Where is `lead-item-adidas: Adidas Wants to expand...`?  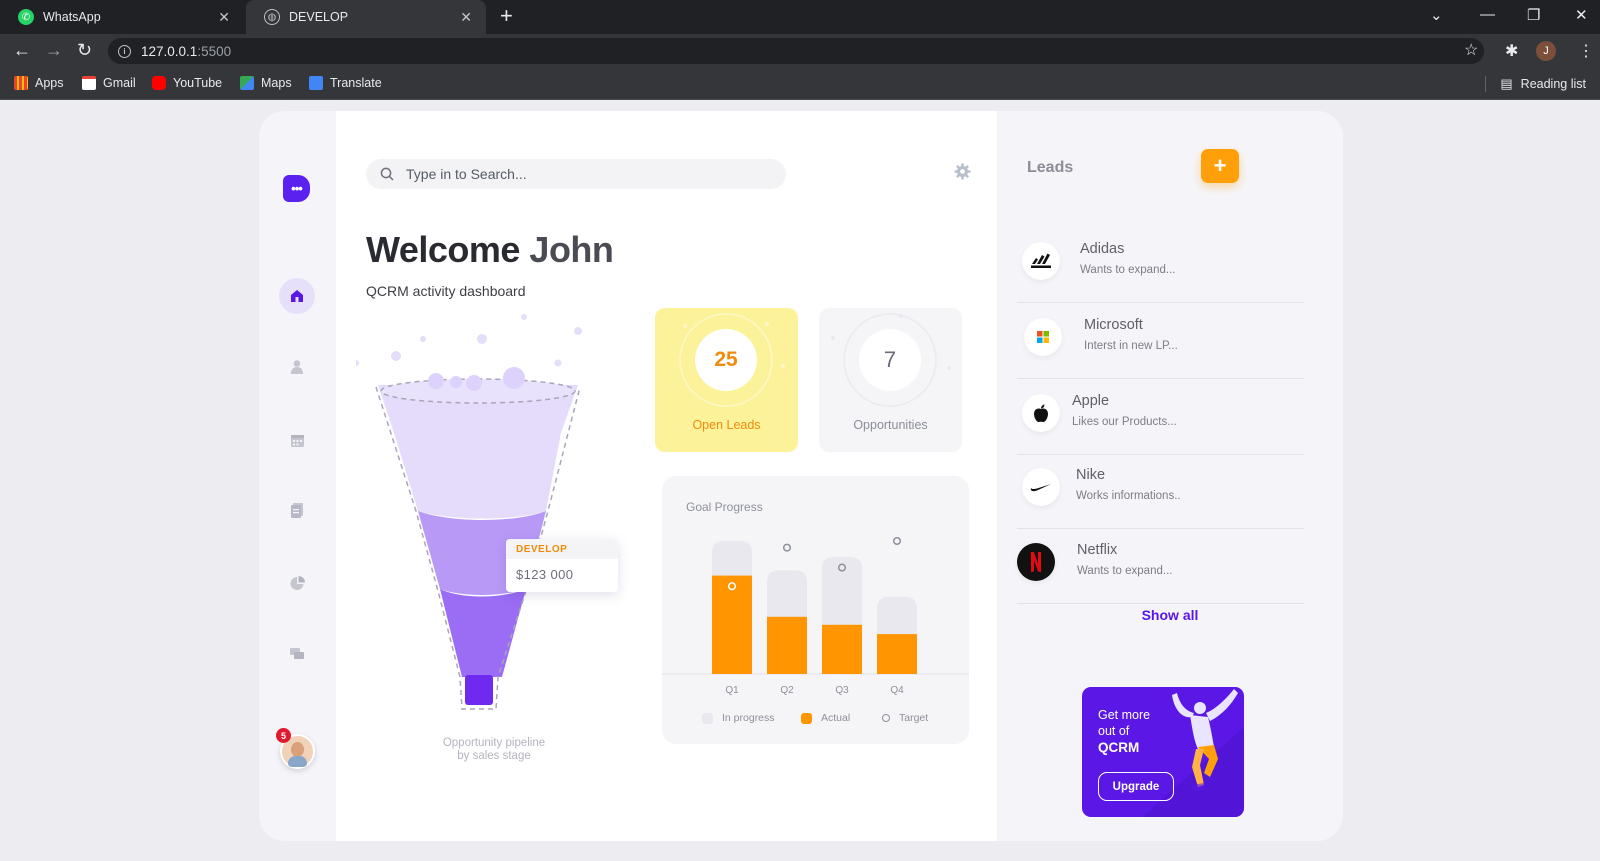
lead-item-adidas: Adidas Wants to expand... is located at coordinates (1160, 265).